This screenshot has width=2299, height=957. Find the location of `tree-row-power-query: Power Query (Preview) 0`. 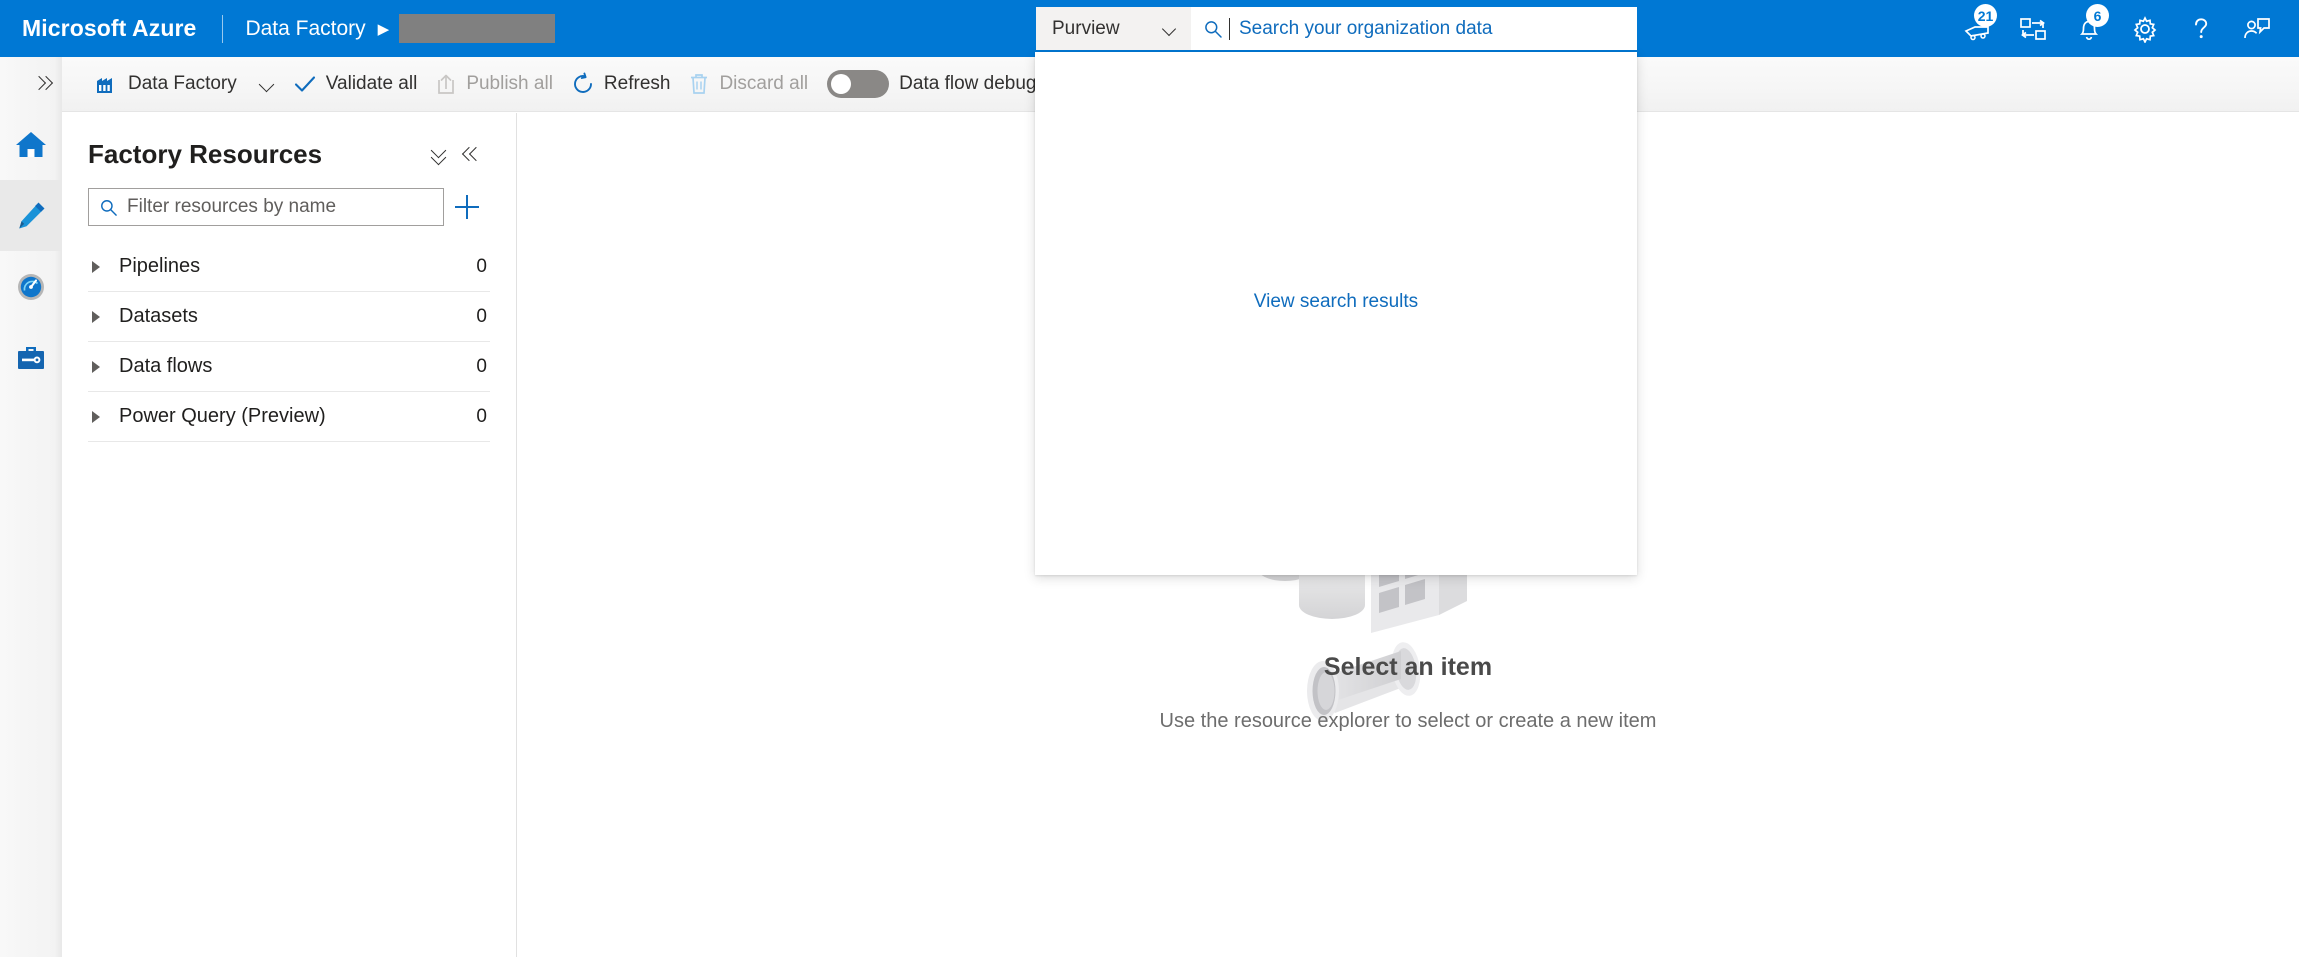

tree-row-power-query: Power Query (Preview) 0 is located at coordinates (289, 417).